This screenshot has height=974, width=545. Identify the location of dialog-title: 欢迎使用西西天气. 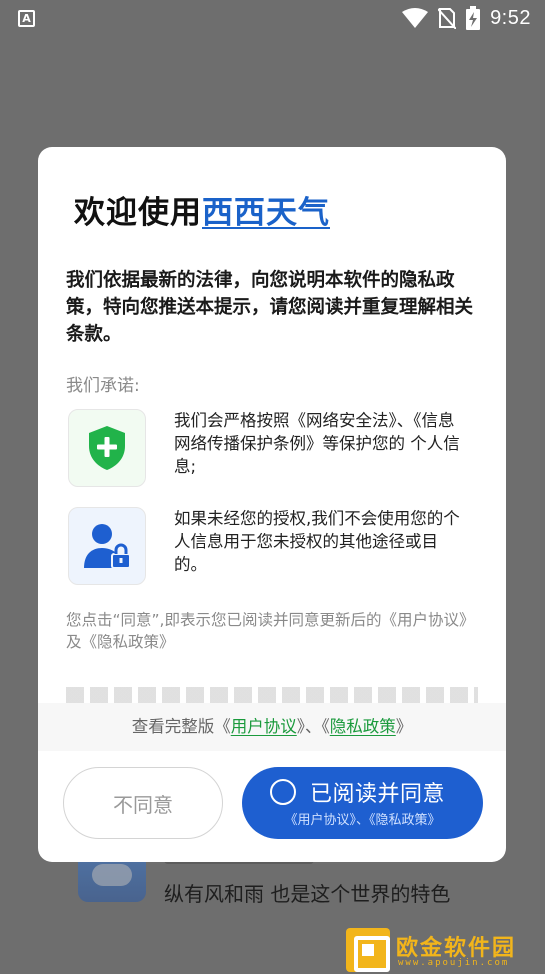
(202, 209).